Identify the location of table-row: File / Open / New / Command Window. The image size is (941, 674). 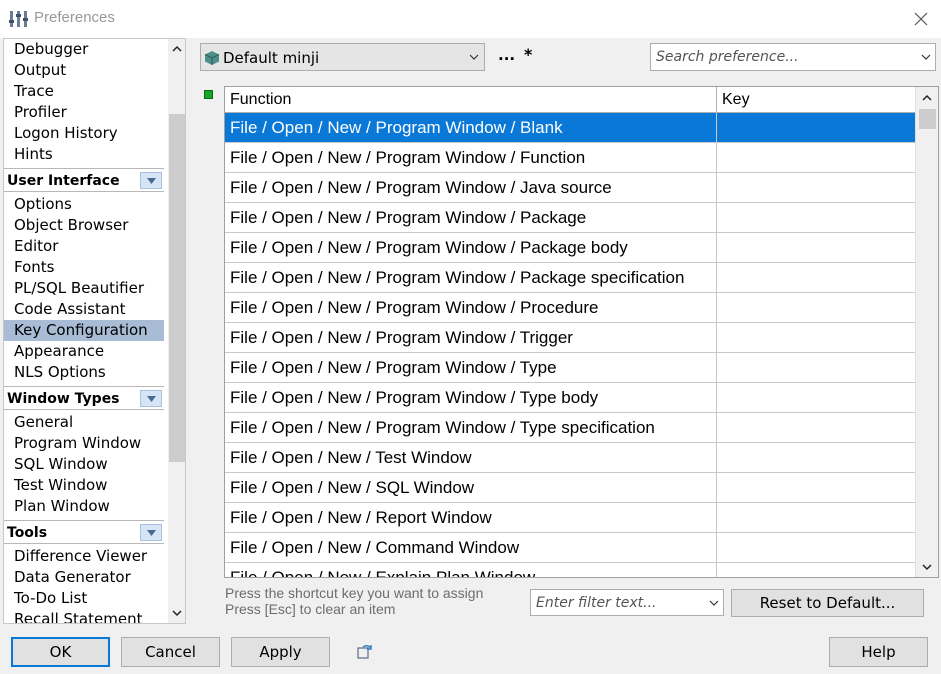
(570, 548).